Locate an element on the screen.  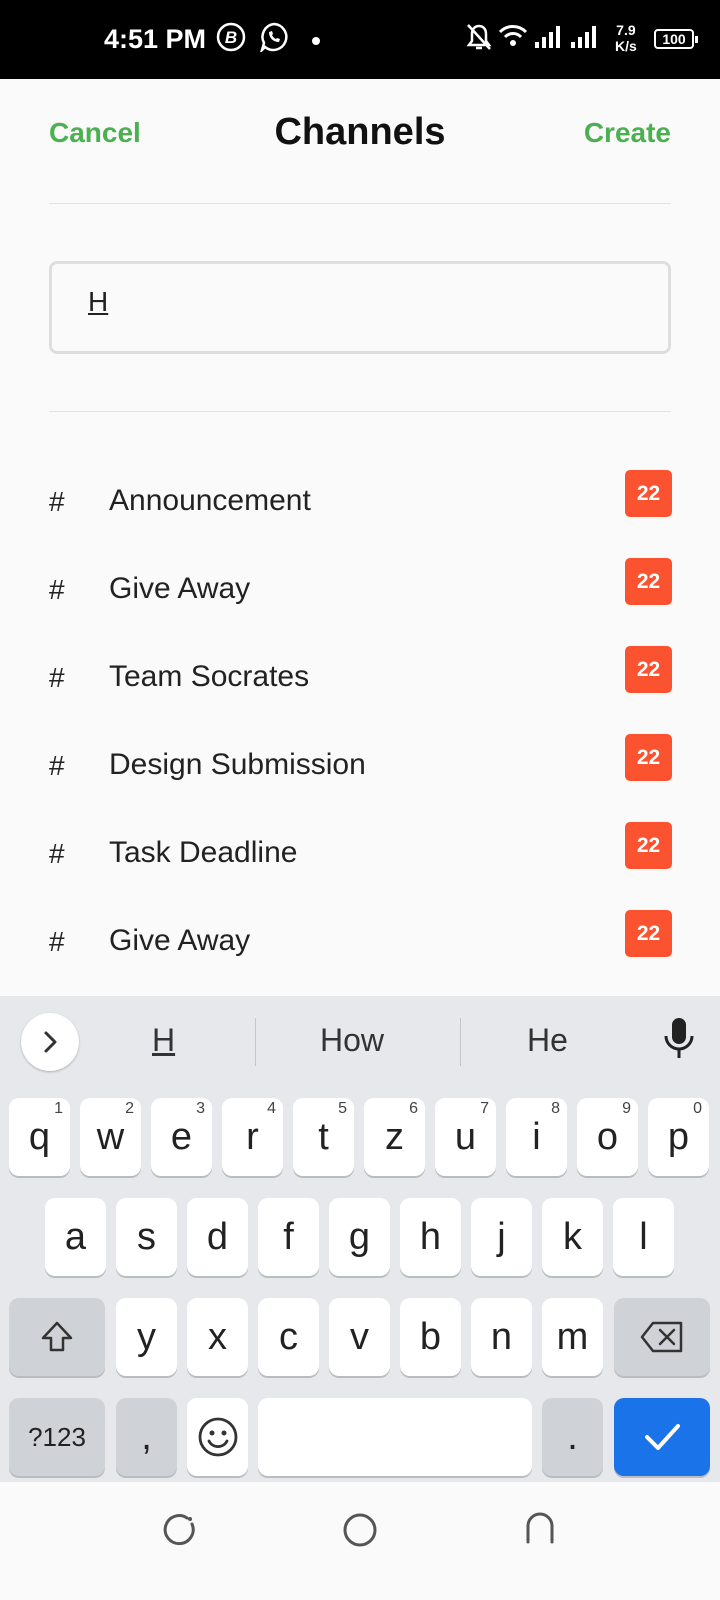
wifi-icon is located at coordinates (513, 38).